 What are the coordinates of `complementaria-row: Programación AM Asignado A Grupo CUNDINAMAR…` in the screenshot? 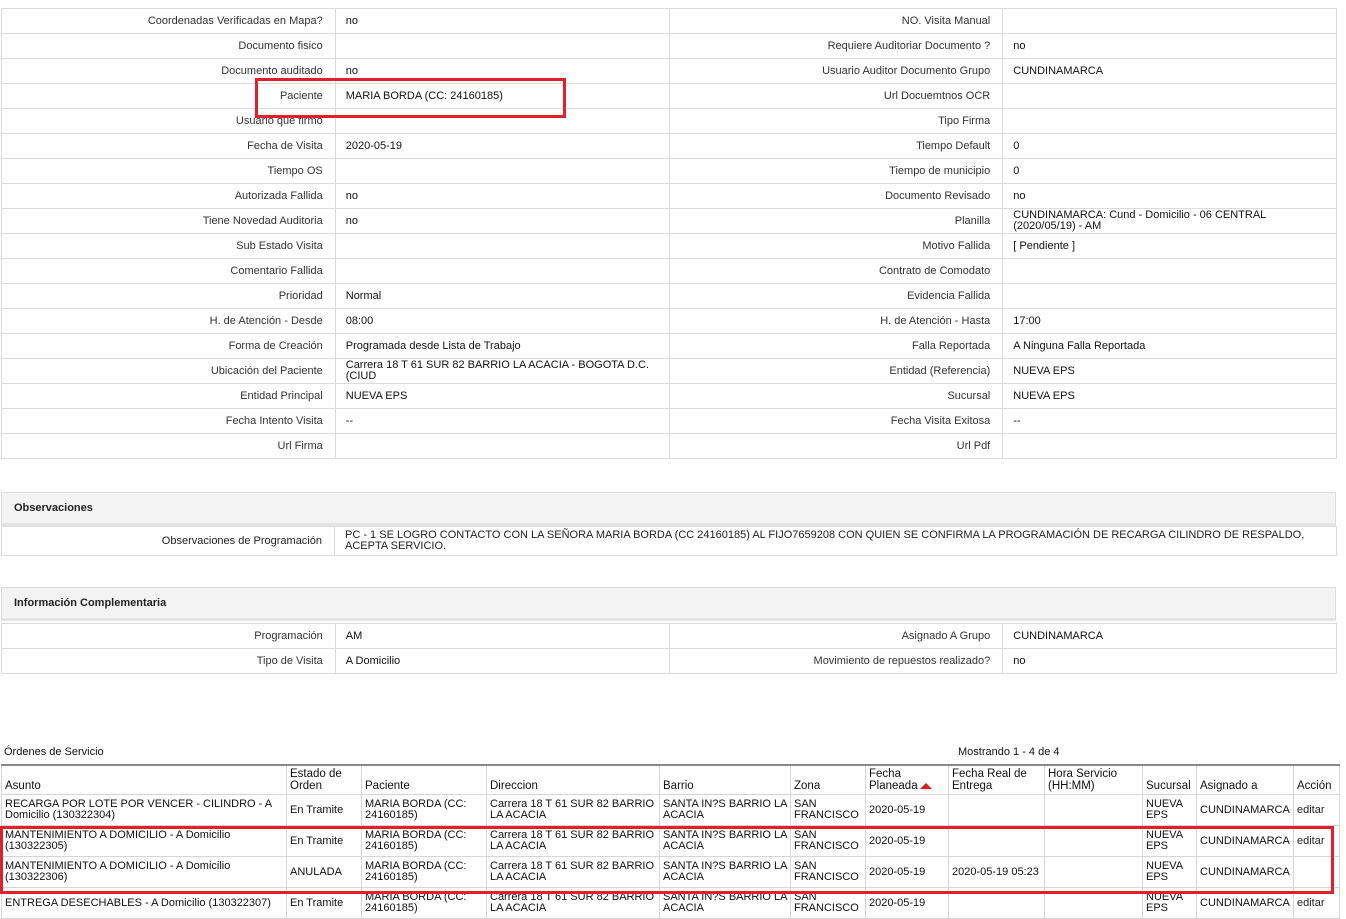 It's located at (669, 636).